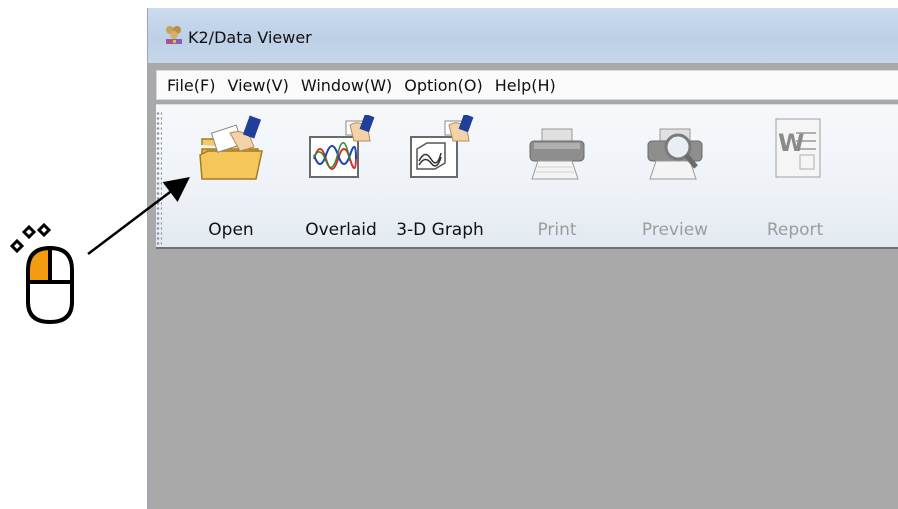  Describe the element at coordinates (231, 147) in the screenshot. I see `open-folder-icon` at that location.